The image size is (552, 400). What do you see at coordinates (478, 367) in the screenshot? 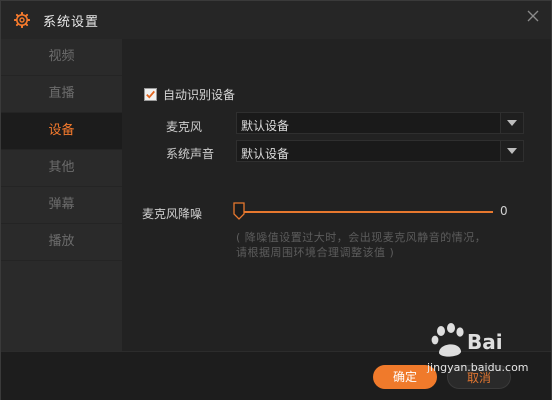
I see `watermark-text: jingyan.baidu.com` at bounding box center [478, 367].